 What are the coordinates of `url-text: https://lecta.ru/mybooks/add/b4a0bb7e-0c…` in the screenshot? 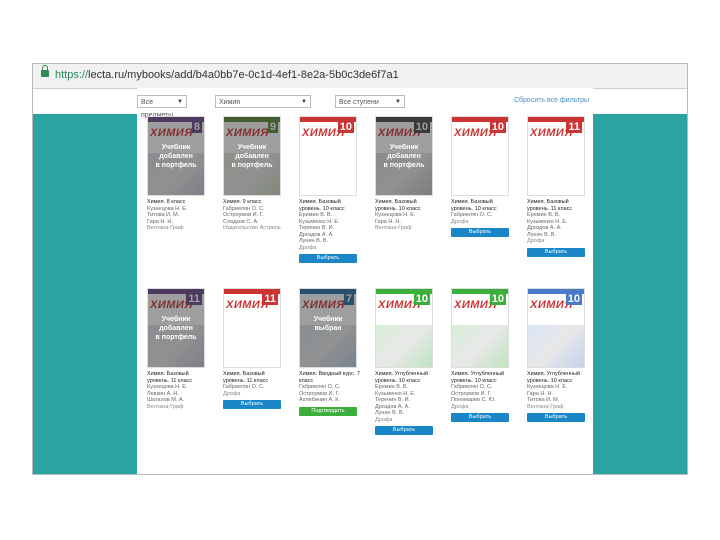 It's located at (227, 75).